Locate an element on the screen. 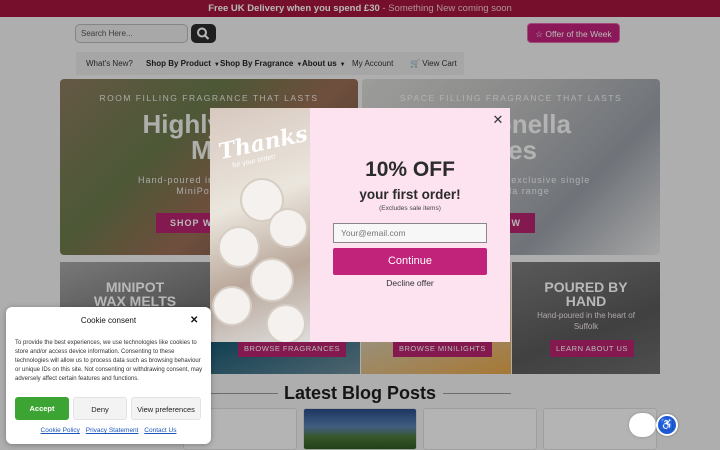  cookie-policy-link: Cookie Policy is located at coordinates (60, 430).